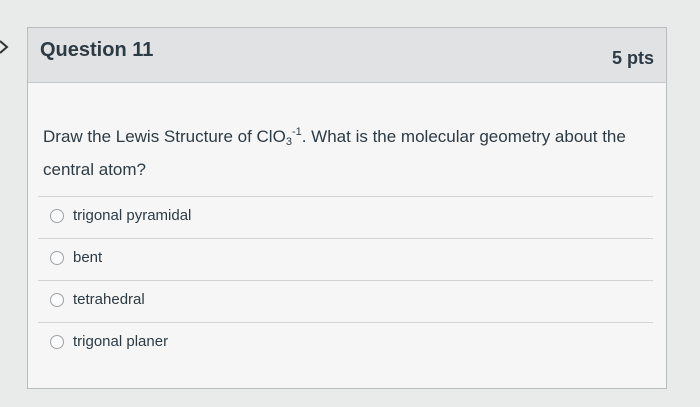 Image resolution: width=700 pixels, height=407 pixels. I want to click on answer-label: trigonal planer, so click(120, 341).